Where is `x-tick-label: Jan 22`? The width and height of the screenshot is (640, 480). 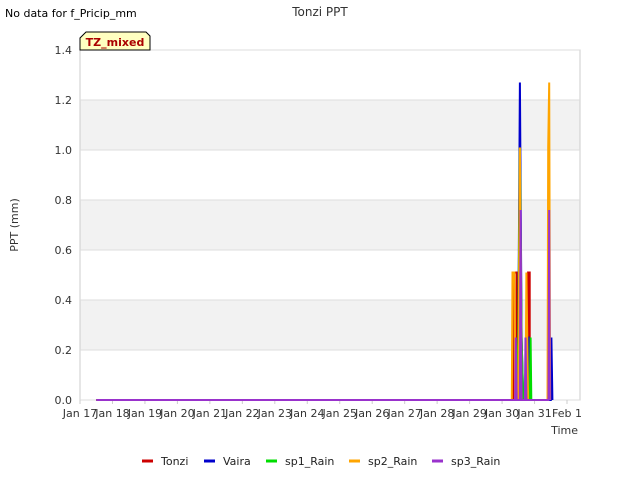
x-tick-label: Jan 22 is located at coordinates (241, 413).